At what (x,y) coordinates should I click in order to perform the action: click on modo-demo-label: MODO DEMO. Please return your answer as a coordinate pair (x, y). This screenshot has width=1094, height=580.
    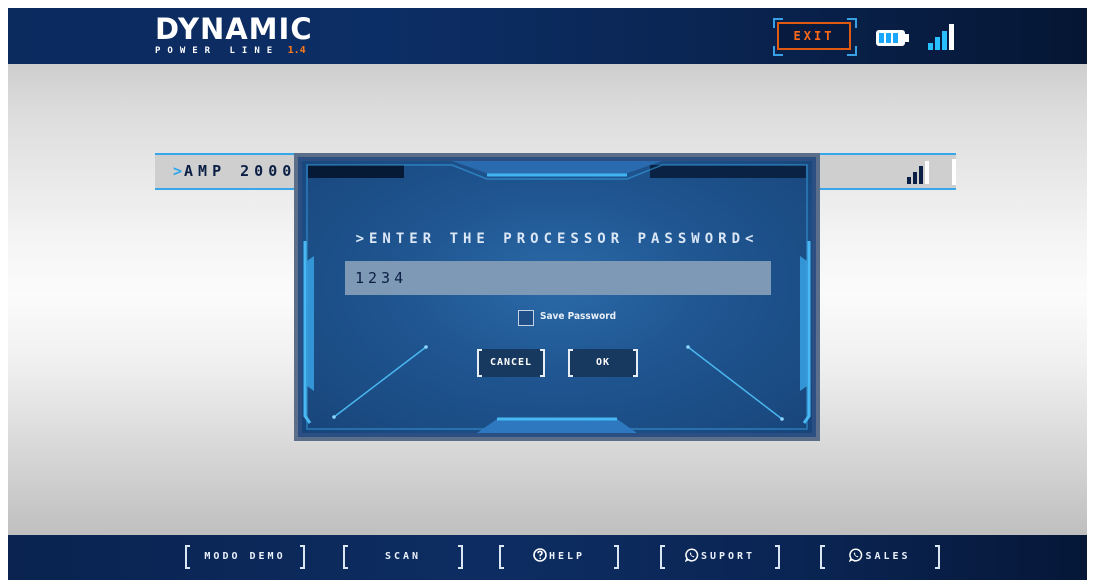
    Looking at the image, I should click on (245, 556).